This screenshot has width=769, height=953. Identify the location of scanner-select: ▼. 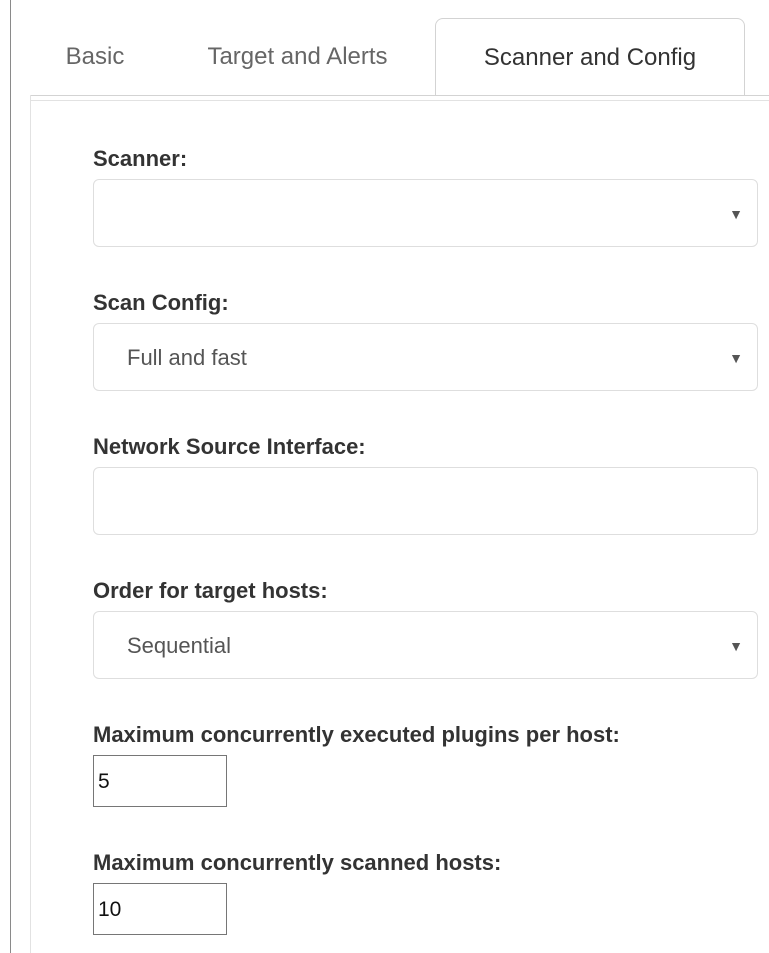
(425, 213).